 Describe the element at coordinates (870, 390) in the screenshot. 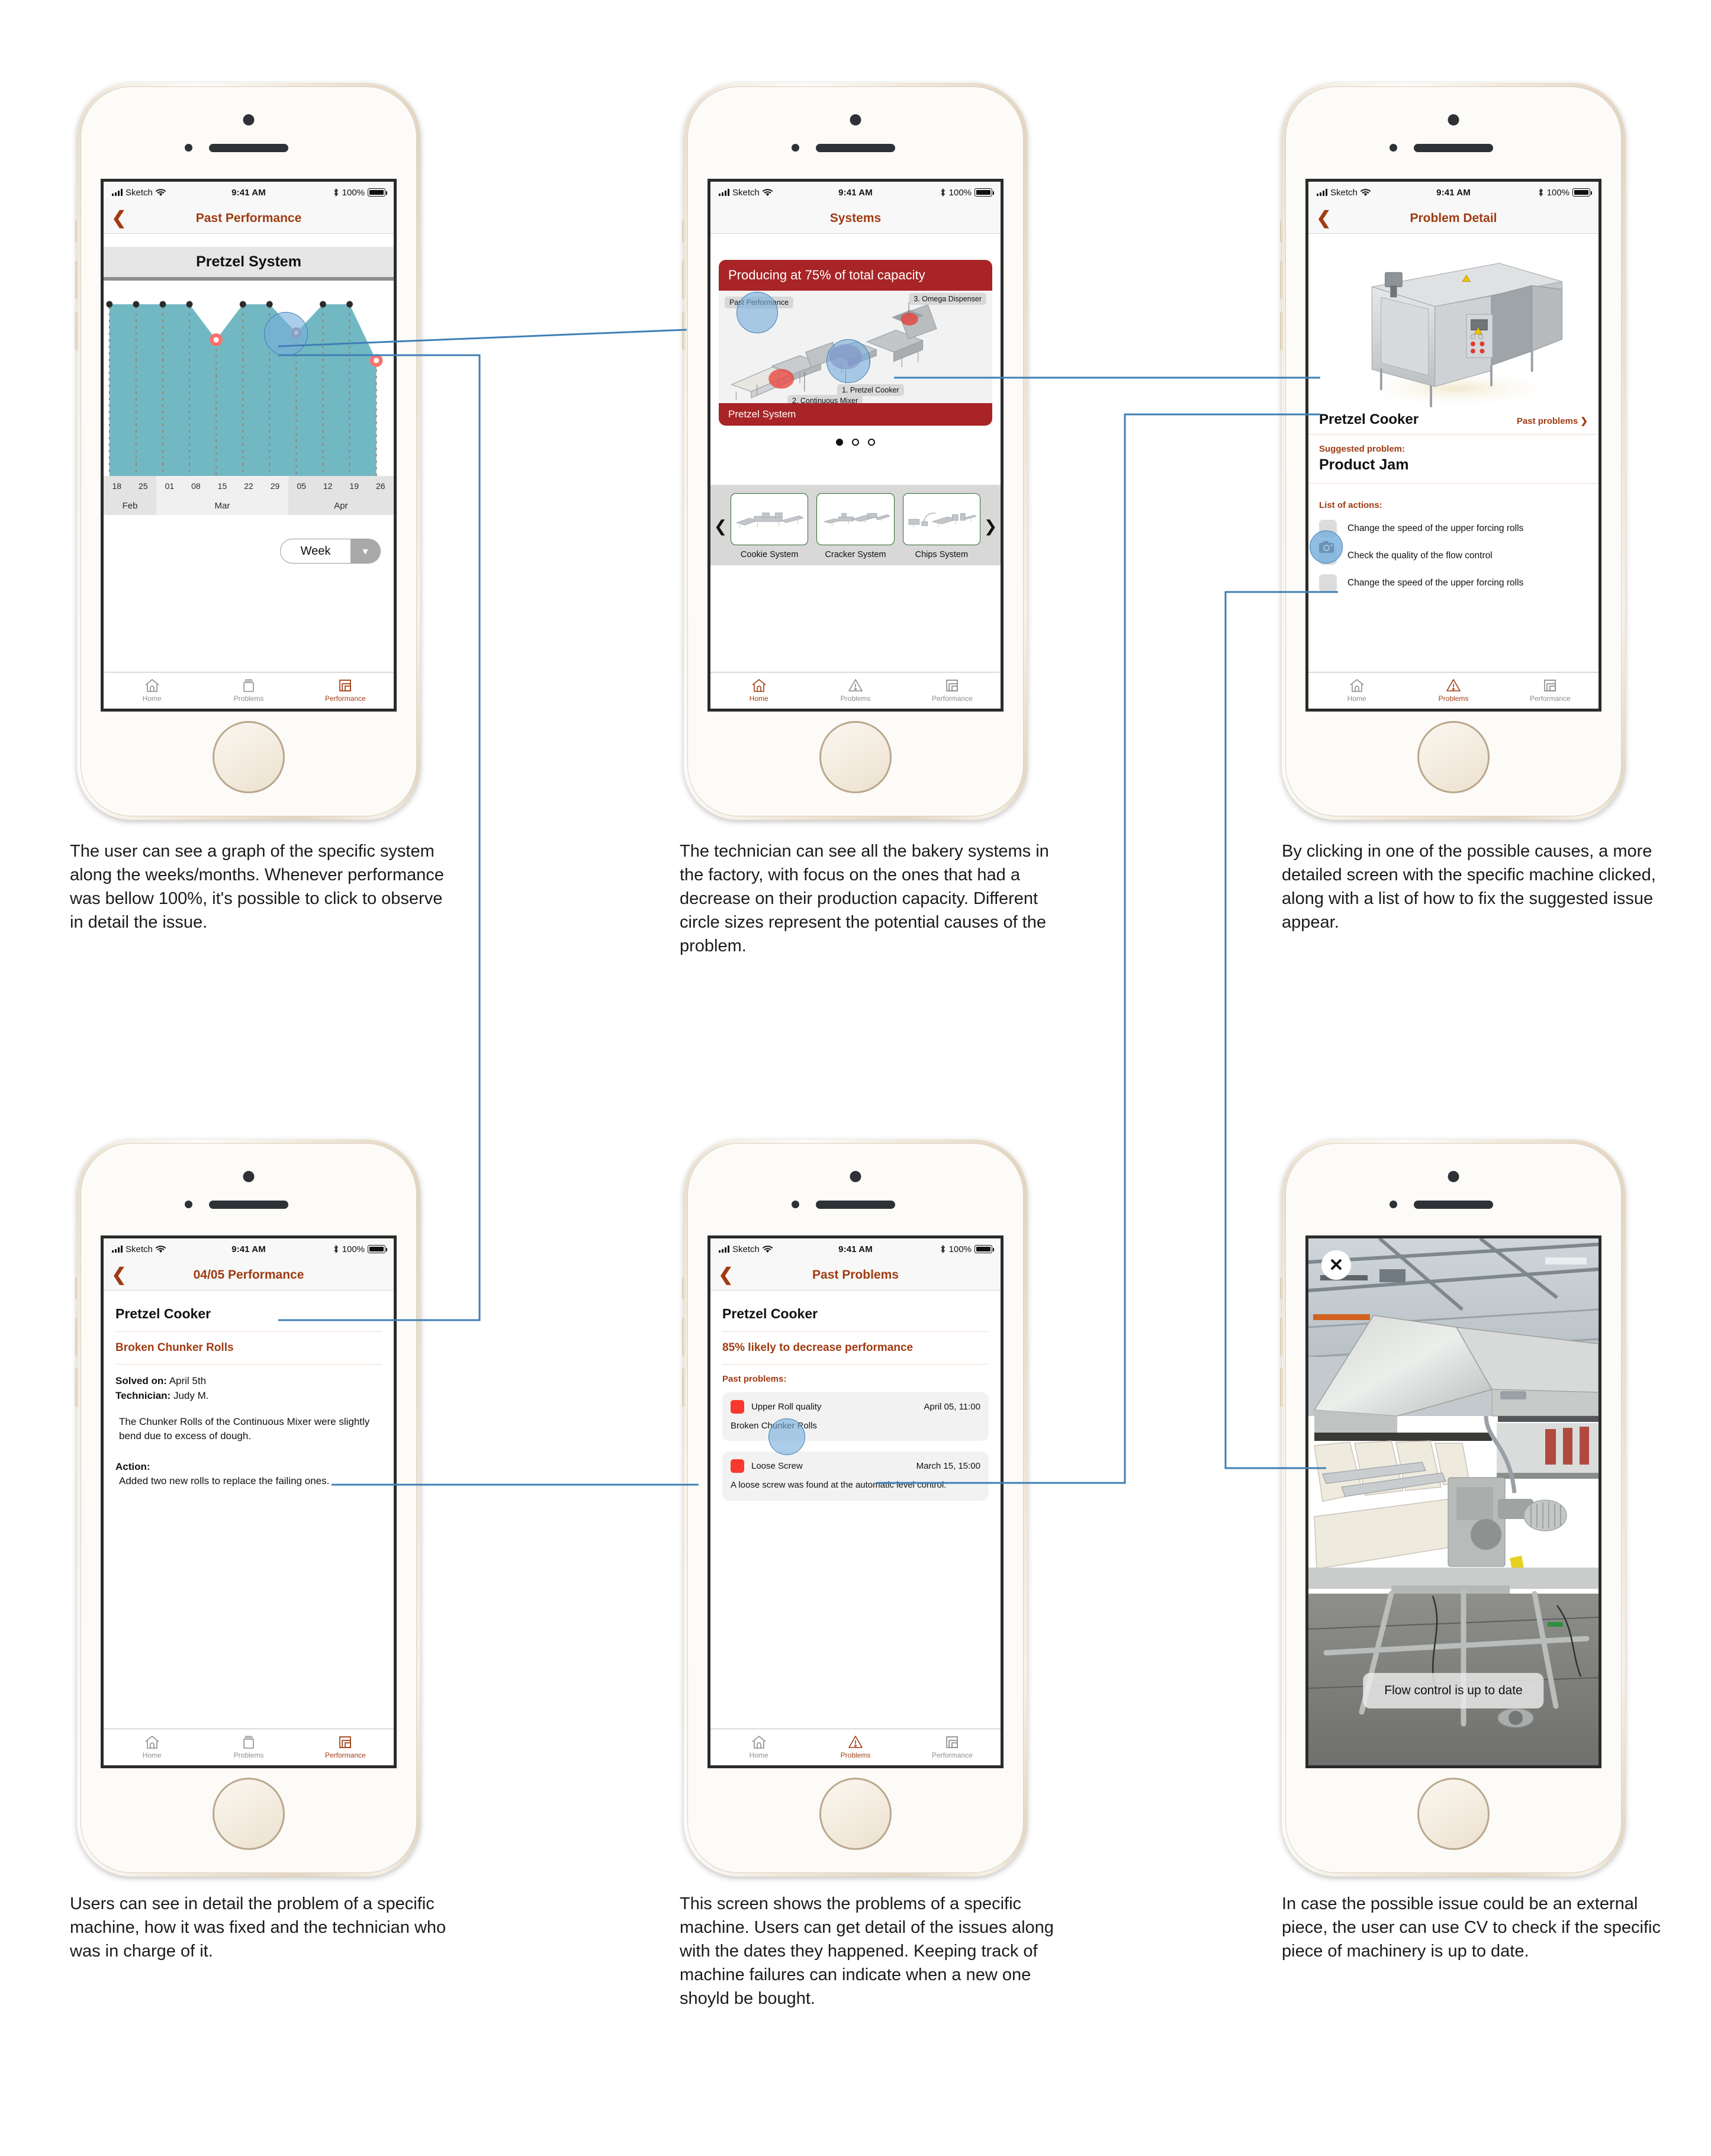

I see `diagram-label-pretzel-cooker: 1. Pretzel Cooker` at that location.